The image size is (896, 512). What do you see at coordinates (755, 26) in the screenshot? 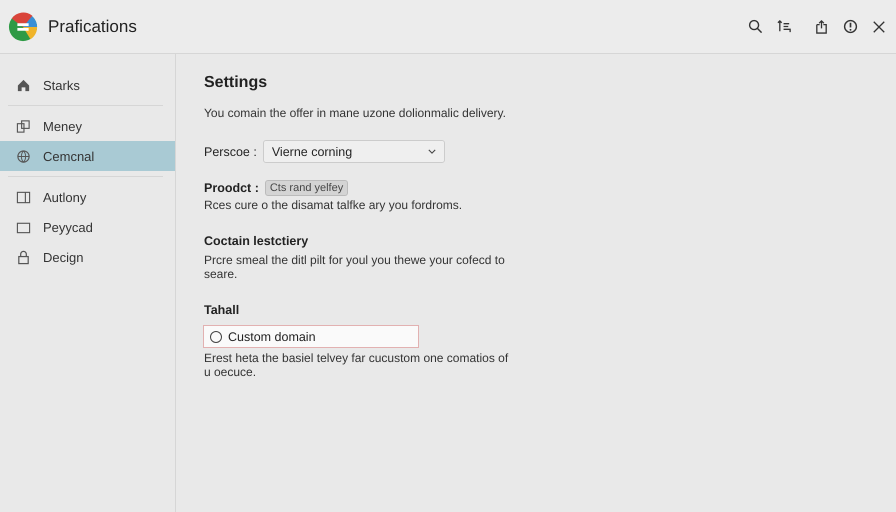
I see `search-icon` at bounding box center [755, 26].